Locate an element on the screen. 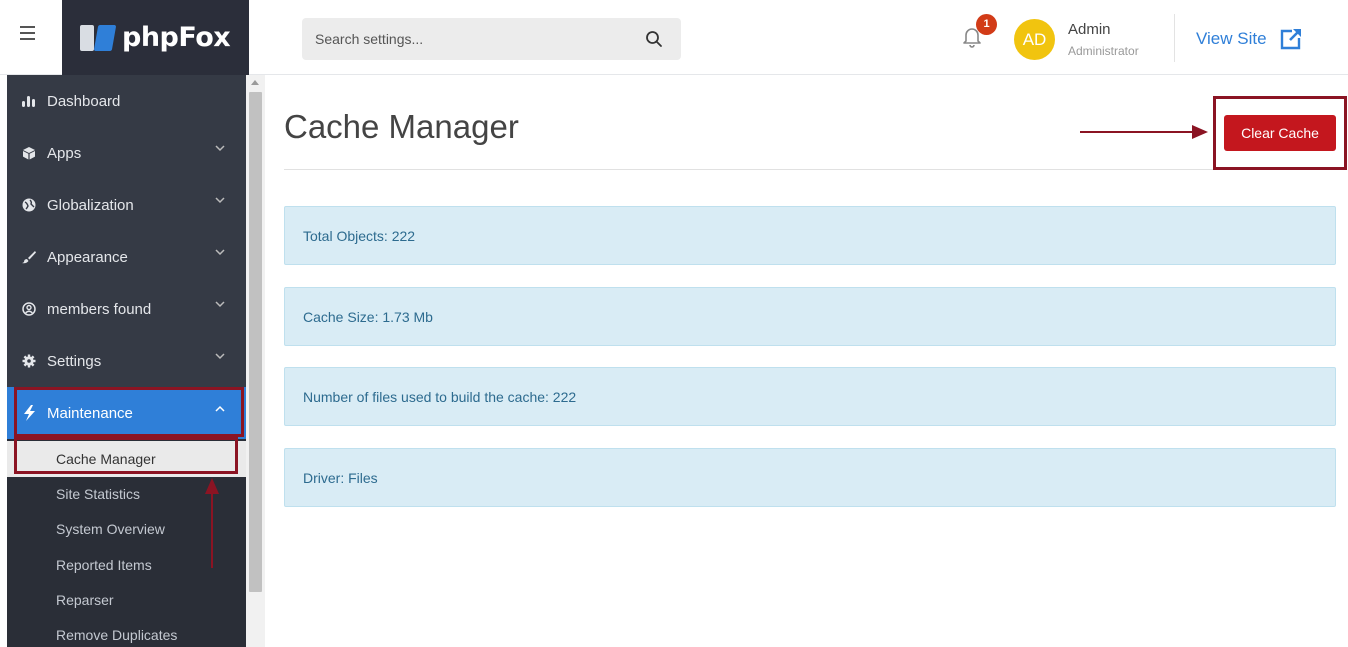  sidebar-item-label: Maintenance is located at coordinates (90, 413).